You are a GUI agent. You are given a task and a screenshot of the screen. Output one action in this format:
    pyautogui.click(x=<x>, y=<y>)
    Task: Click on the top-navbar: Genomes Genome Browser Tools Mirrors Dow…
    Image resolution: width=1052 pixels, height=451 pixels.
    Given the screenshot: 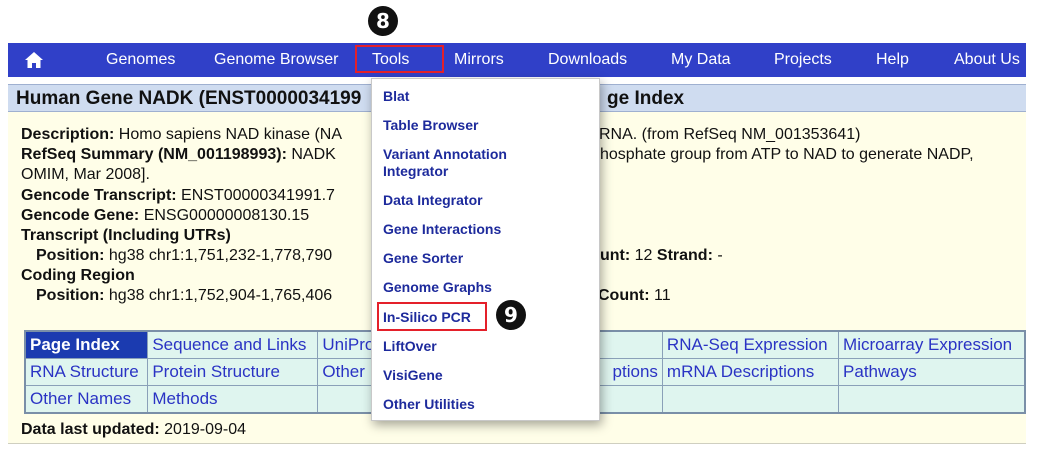 What is the action you would take?
    pyautogui.click(x=517, y=60)
    